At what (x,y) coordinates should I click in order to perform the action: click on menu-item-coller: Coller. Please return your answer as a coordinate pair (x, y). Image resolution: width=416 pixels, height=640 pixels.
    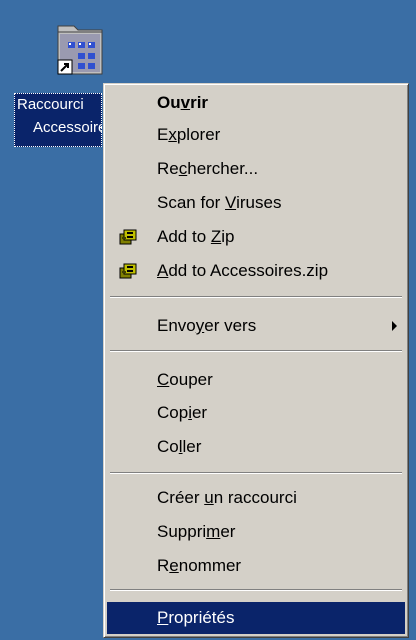
    Looking at the image, I should click on (256, 447).